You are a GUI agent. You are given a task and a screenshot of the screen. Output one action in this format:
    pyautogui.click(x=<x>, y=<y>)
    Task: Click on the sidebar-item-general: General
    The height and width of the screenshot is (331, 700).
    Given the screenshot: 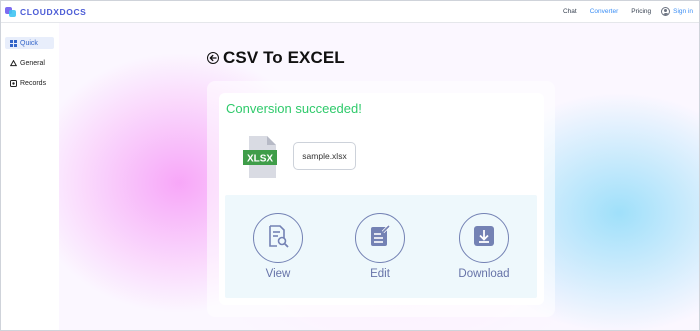 What is the action you would take?
    pyautogui.click(x=29, y=63)
    